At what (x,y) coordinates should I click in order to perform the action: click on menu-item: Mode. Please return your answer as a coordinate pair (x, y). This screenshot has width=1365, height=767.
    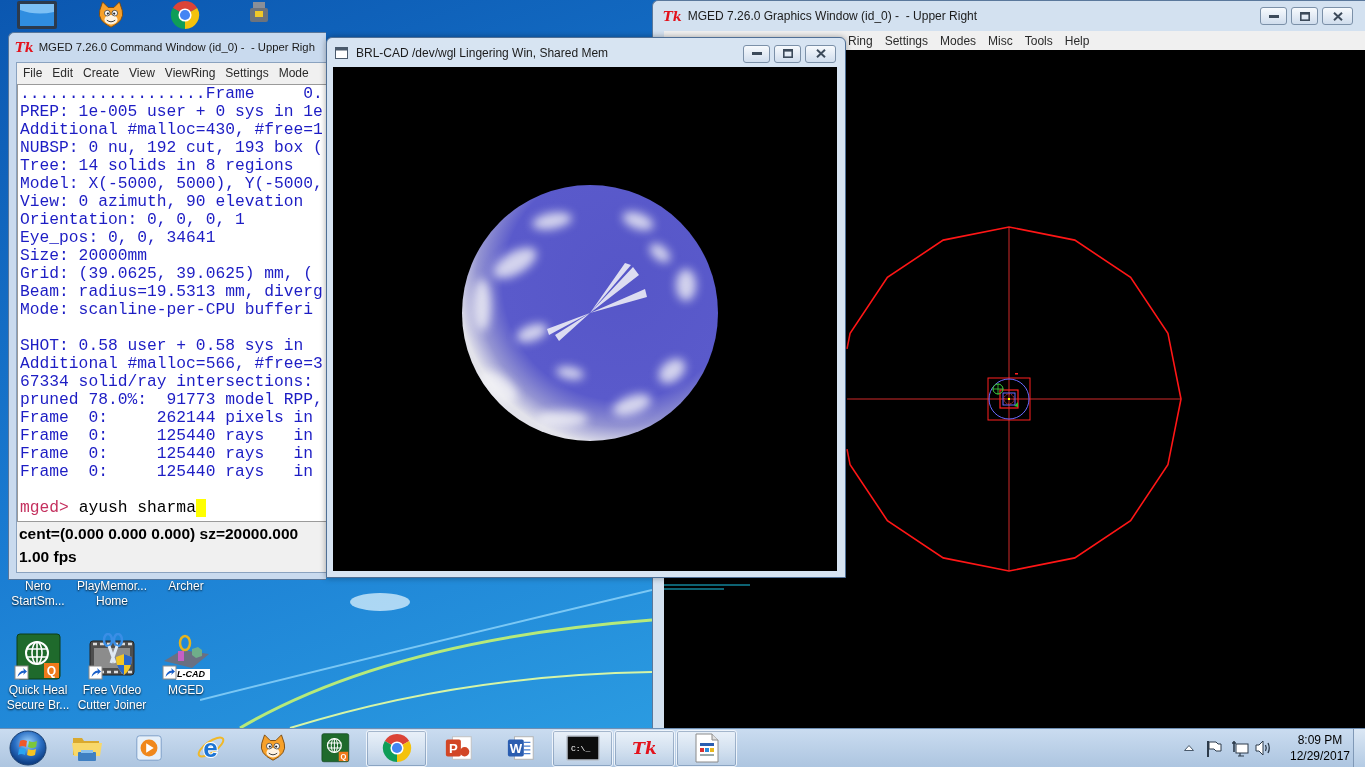
    Looking at the image, I should click on (293, 73).